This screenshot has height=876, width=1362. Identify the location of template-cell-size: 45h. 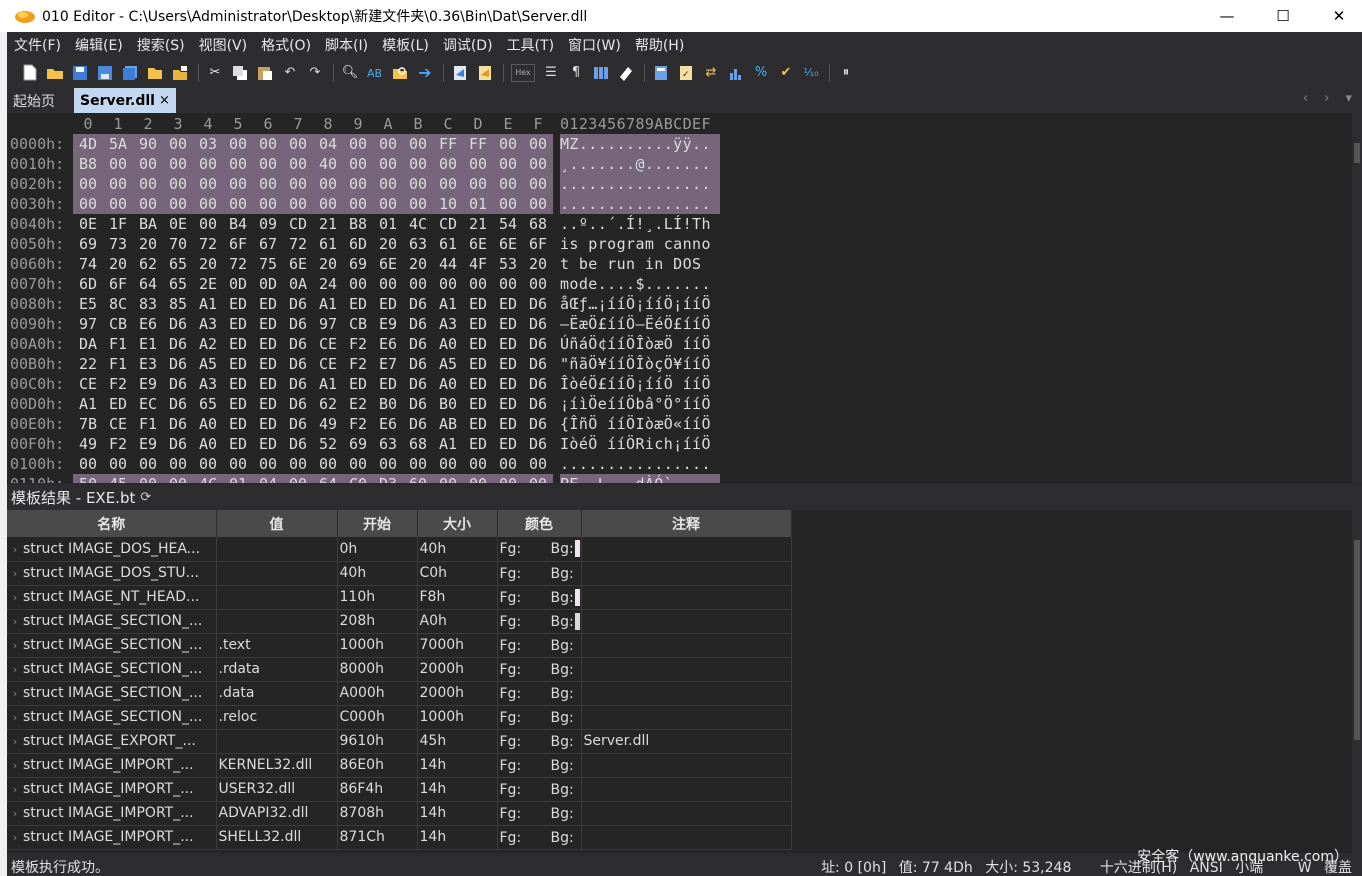
(457, 741).